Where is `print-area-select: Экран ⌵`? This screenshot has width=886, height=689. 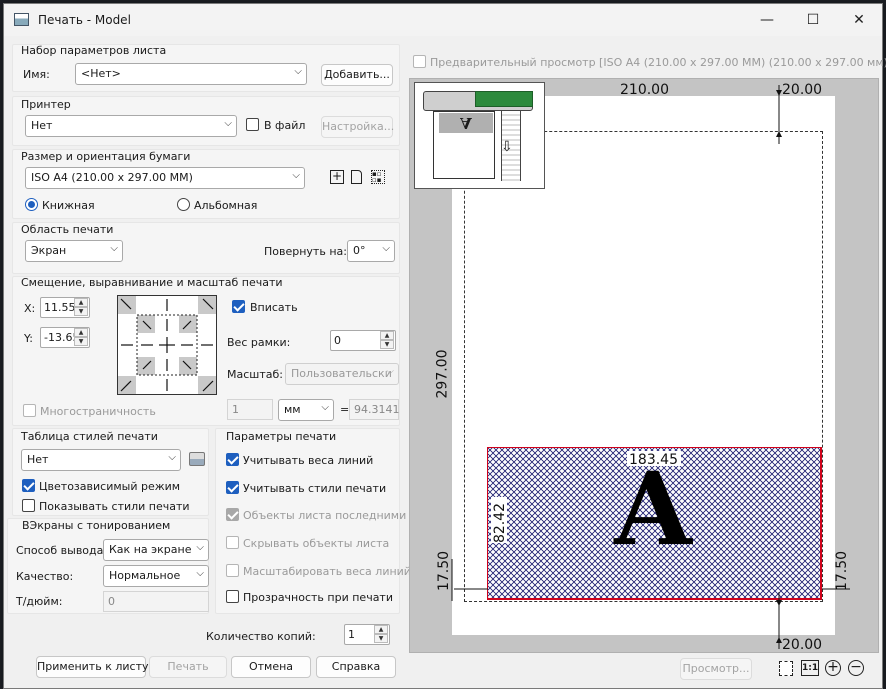 print-area-select: Экран ⌵ is located at coordinates (74, 251).